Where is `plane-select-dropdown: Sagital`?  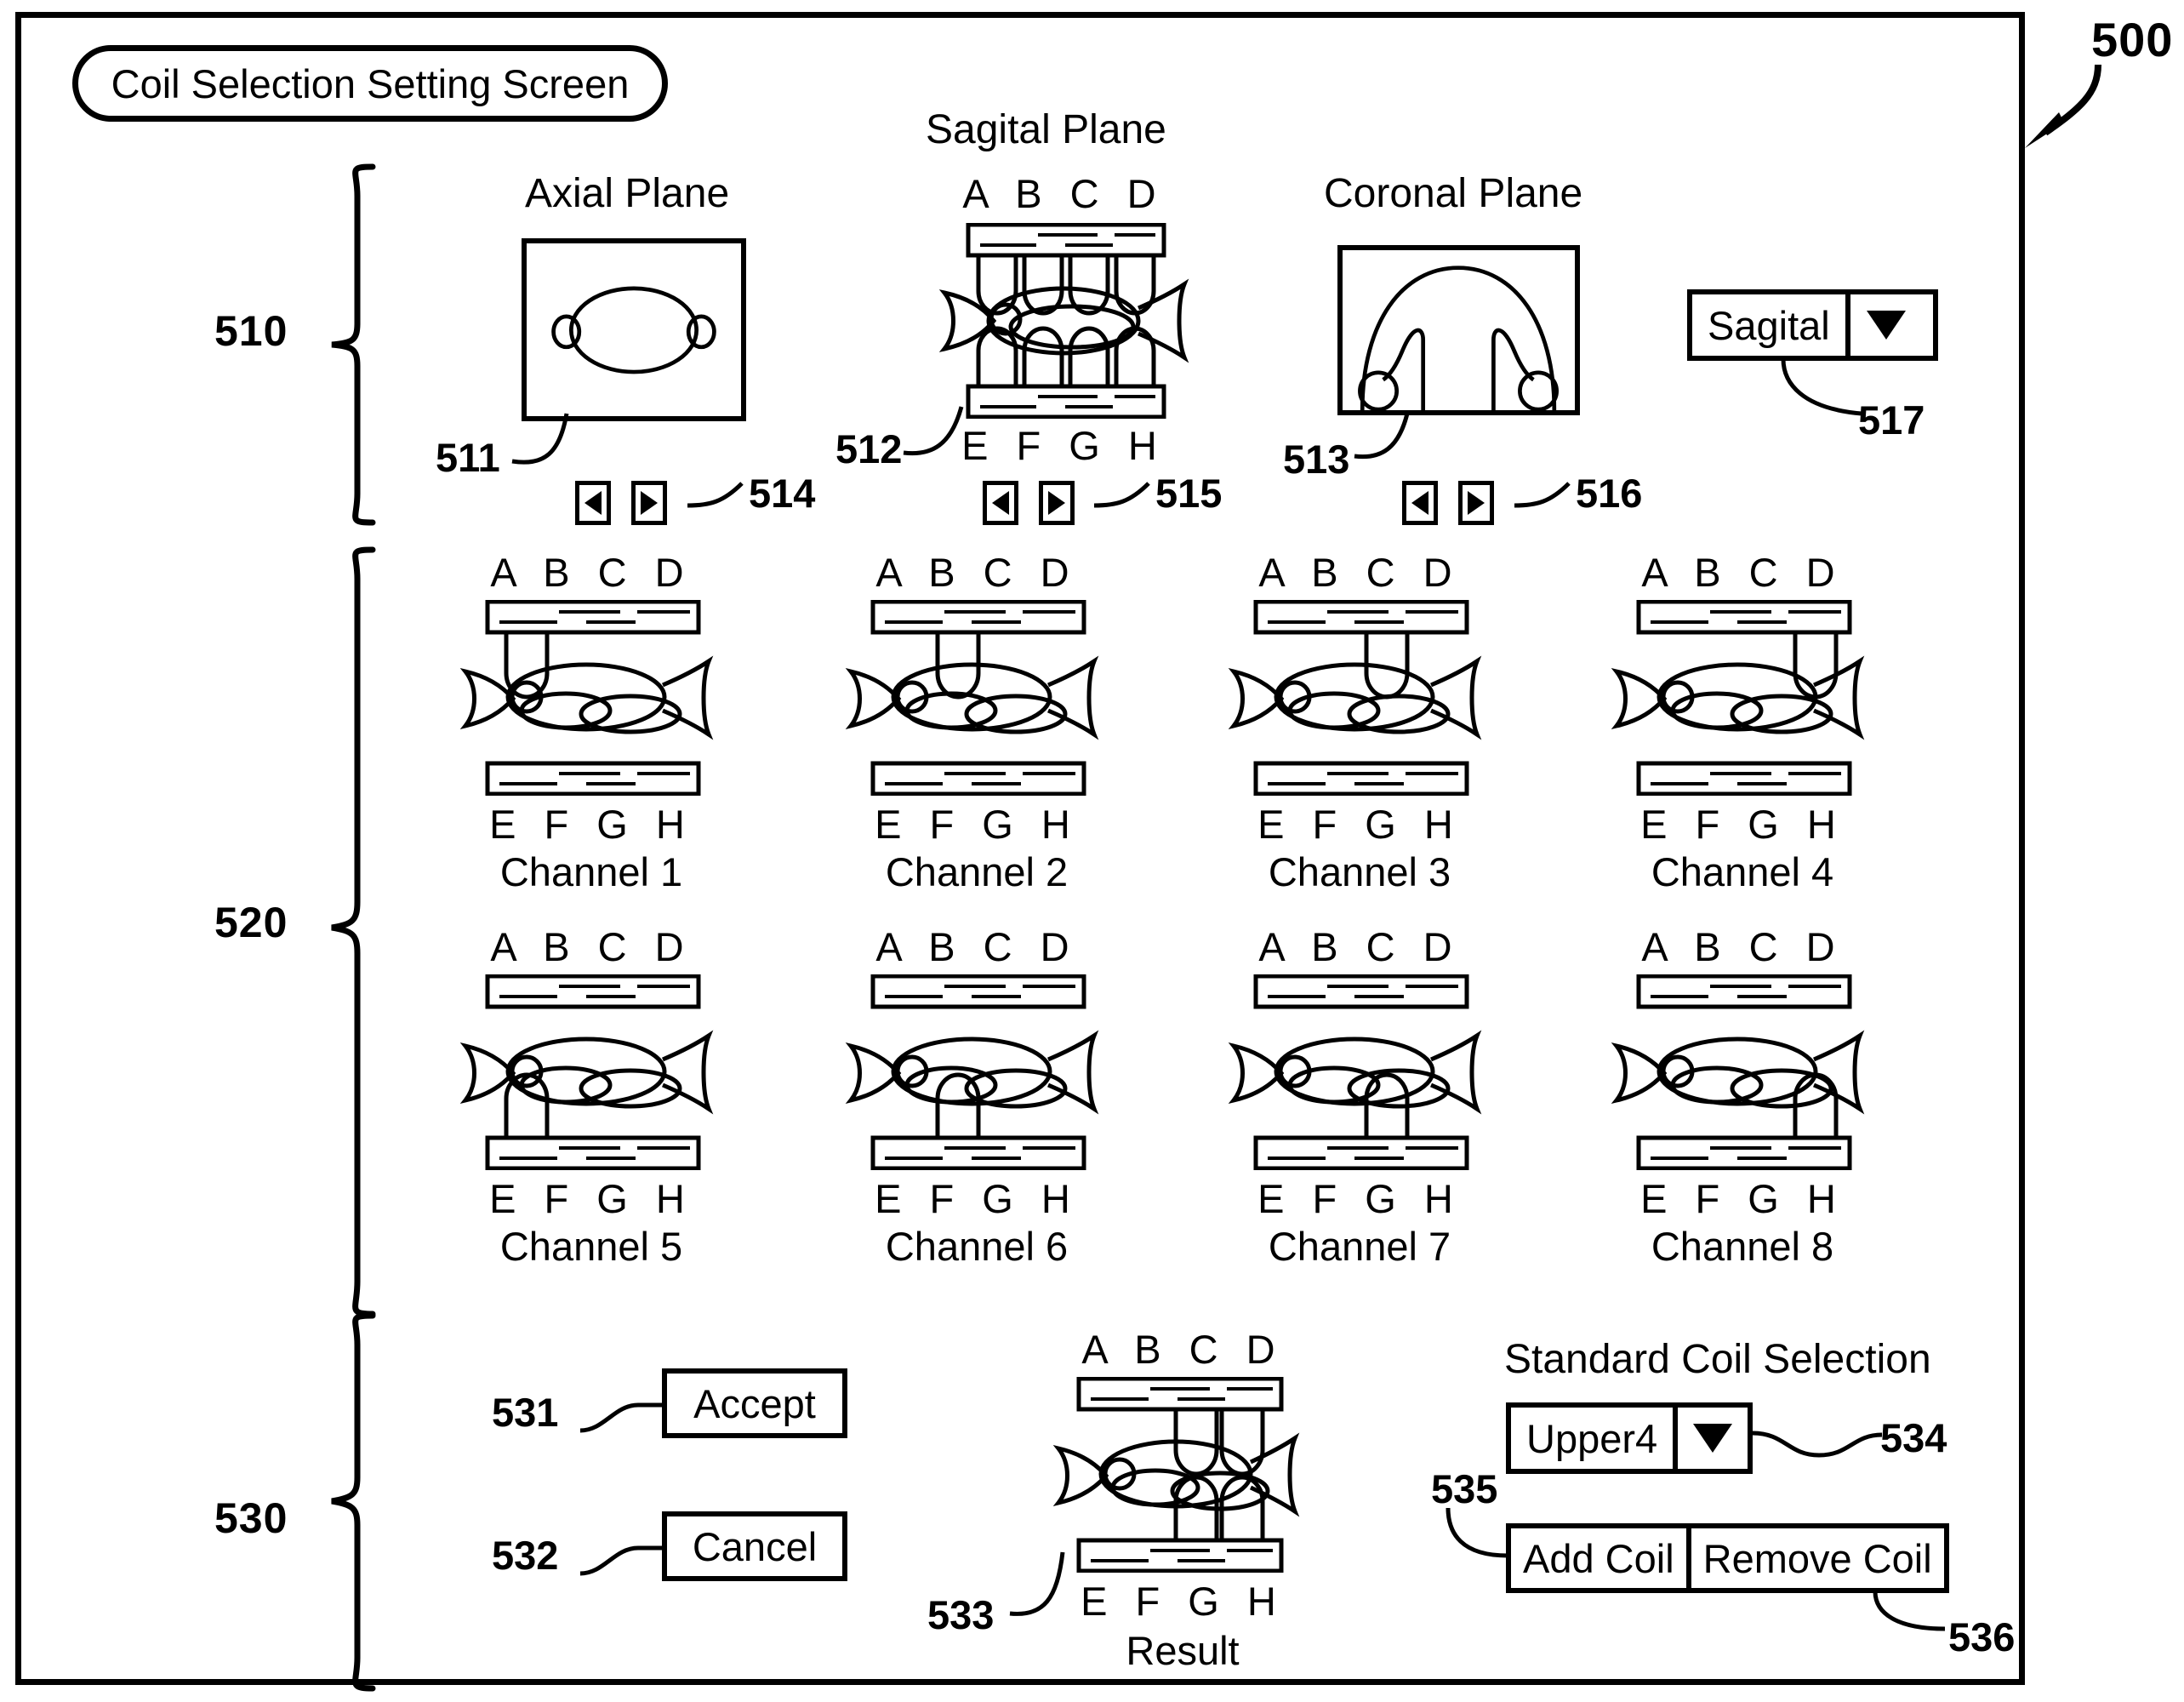
plane-select-dropdown: Sagital is located at coordinates (1812, 325).